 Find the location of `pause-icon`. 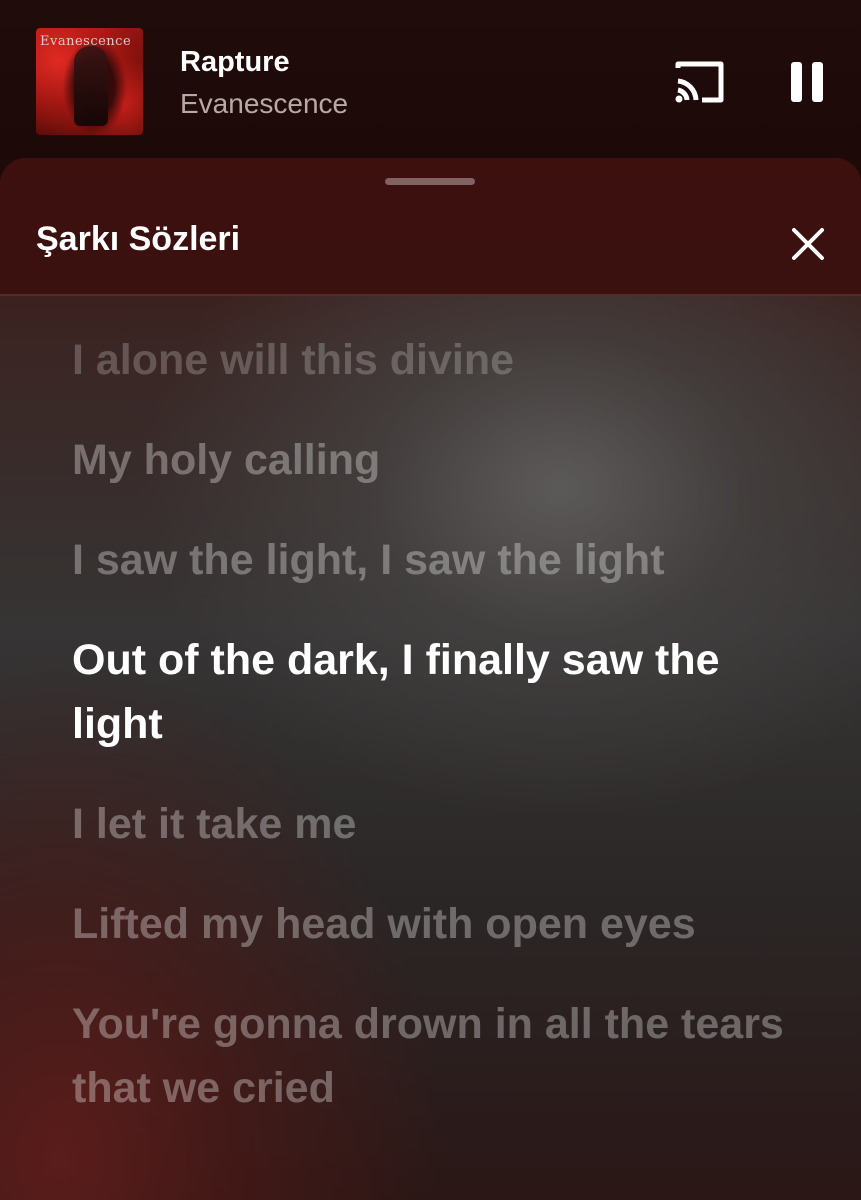

pause-icon is located at coordinates (807, 82).